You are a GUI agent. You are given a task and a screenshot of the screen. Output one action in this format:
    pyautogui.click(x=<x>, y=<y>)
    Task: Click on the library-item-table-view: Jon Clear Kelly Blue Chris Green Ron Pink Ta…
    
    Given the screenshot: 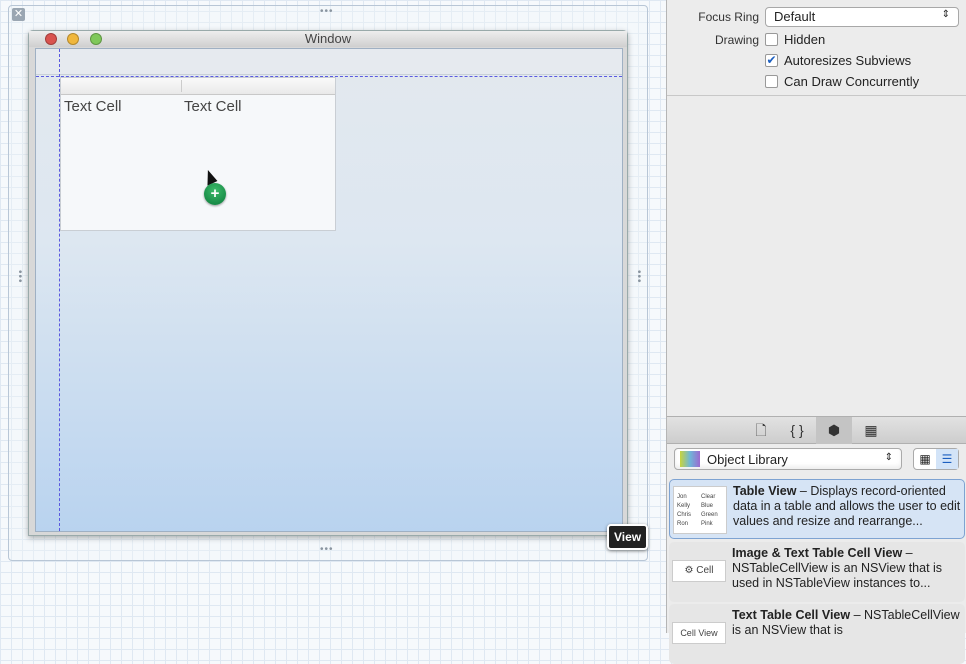 What is the action you would take?
    pyautogui.click(x=817, y=509)
    